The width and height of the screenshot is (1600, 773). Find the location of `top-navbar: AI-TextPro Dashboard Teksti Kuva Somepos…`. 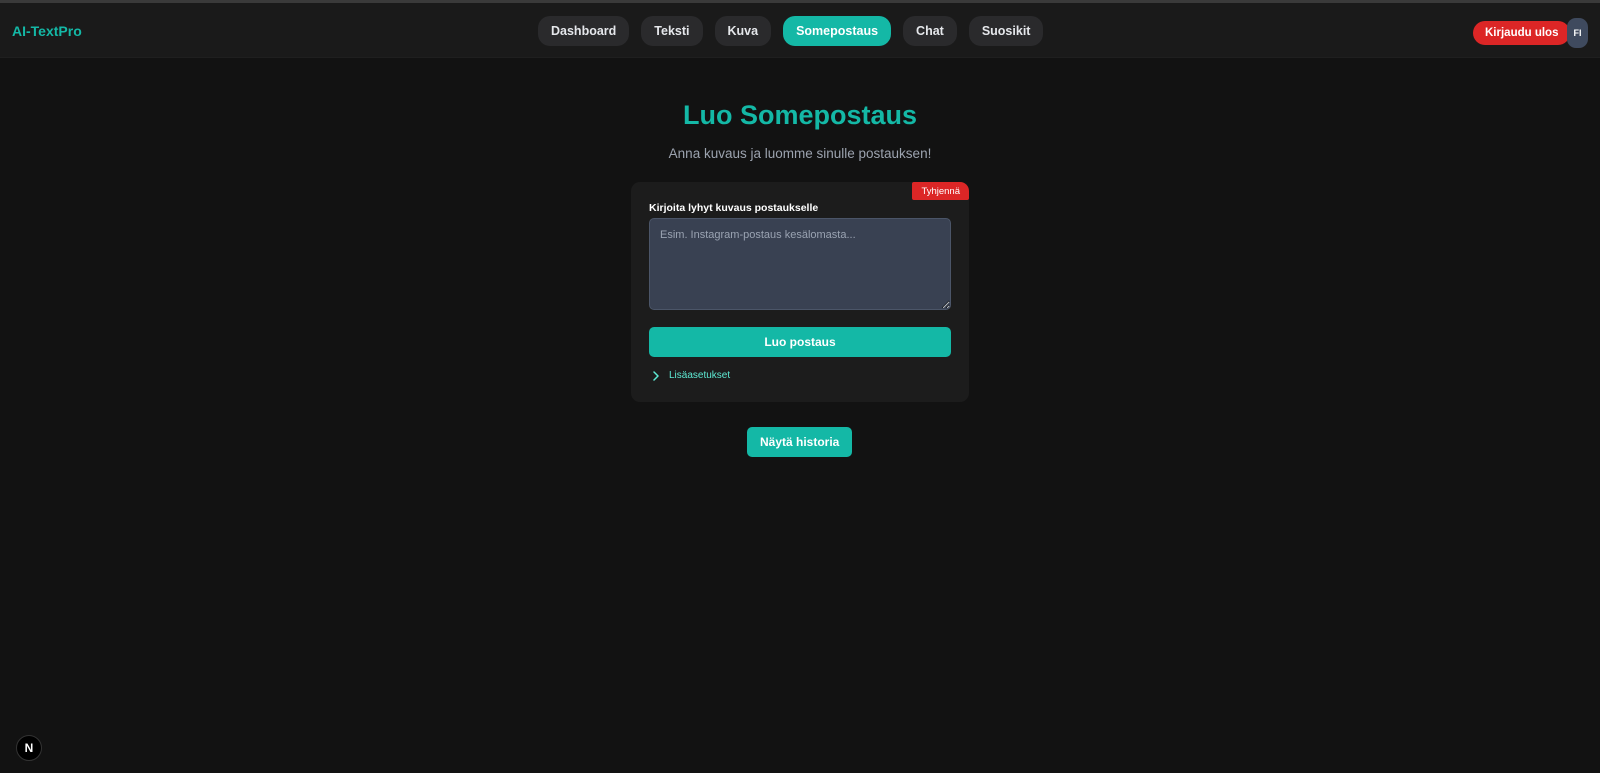

top-navbar: AI-TextPro Dashboard Teksti Kuva Somepos… is located at coordinates (800, 29).